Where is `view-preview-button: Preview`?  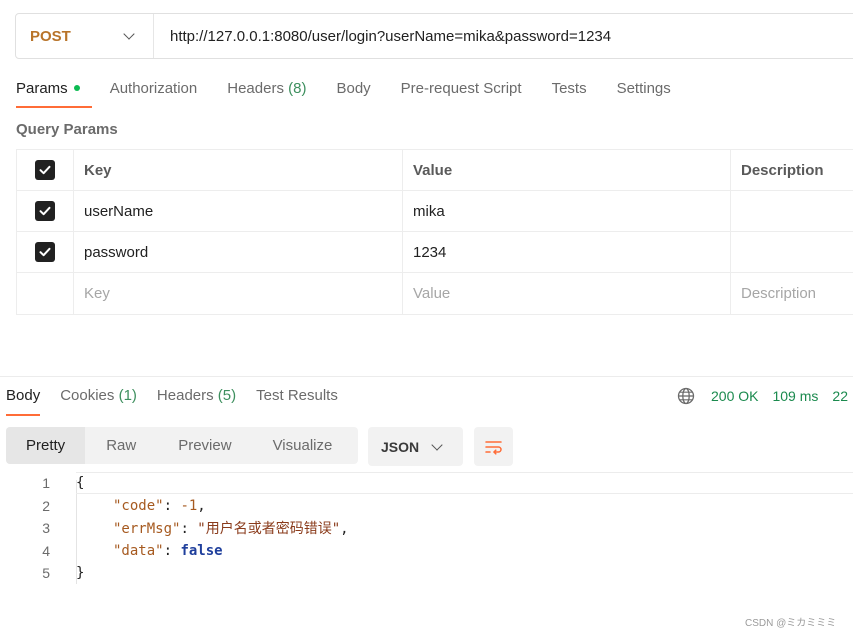 view-preview-button: Preview is located at coordinates (204, 445).